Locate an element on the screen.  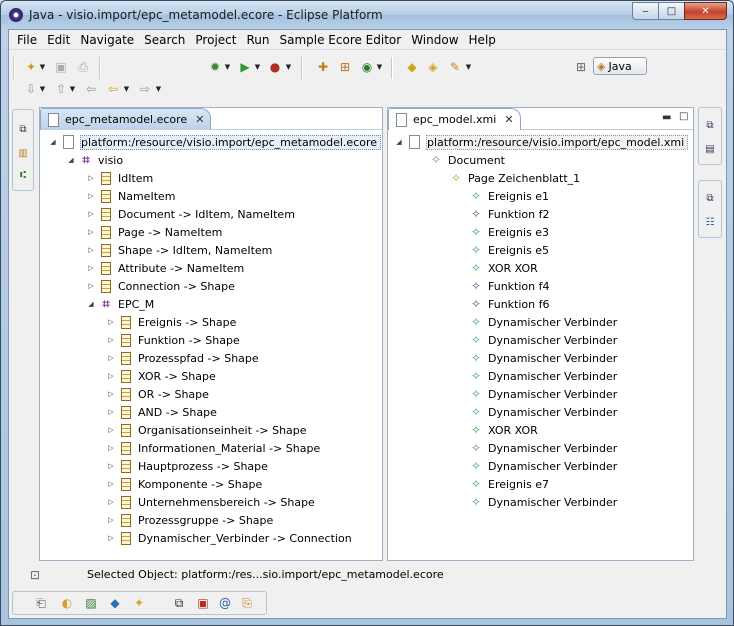
menu-navigate: Navigate is located at coordinates (107, 40).